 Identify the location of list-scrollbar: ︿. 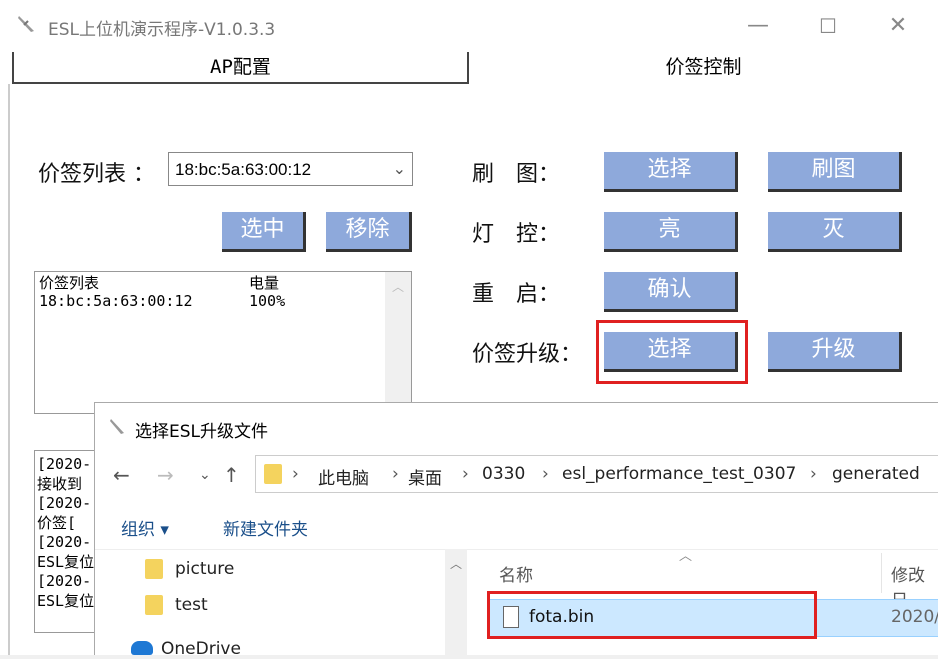
(398, 342).